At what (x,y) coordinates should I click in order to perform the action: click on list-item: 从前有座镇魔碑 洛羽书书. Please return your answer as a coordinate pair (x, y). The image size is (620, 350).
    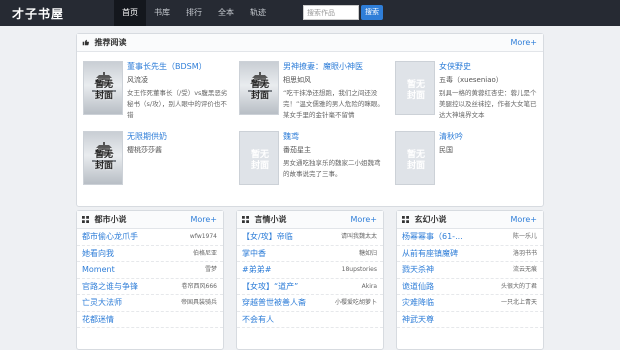
    Looking at the image, I should click on (470, 254).